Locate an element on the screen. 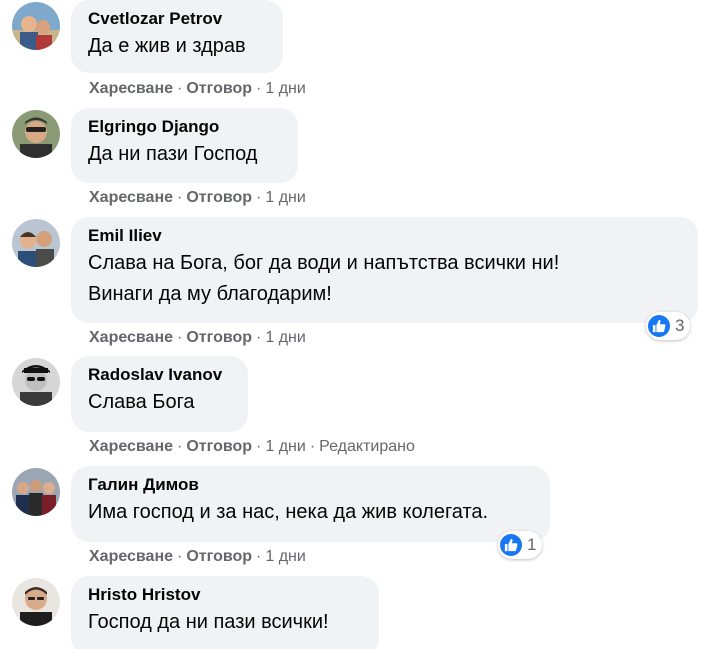 The width and height of the screenshot is (705, 649). reaction-count: 1 is located at coordinates (532, 544).